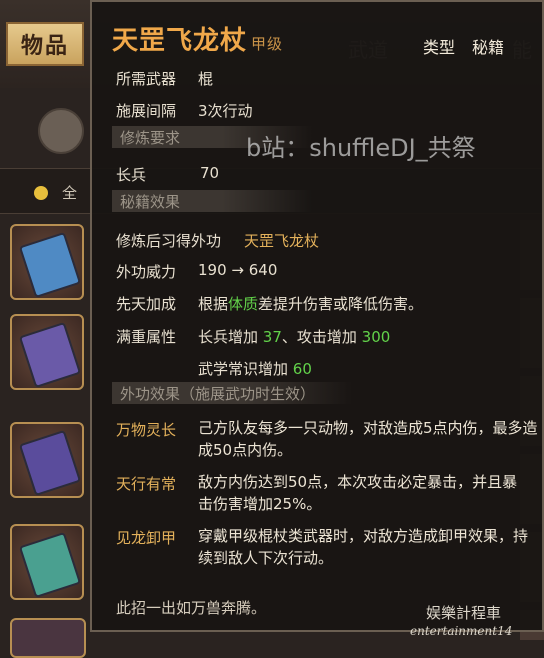 The height and width of the screenshot is (658, 544). I want to click on effect-label: 先天加成, so click(146, 304).